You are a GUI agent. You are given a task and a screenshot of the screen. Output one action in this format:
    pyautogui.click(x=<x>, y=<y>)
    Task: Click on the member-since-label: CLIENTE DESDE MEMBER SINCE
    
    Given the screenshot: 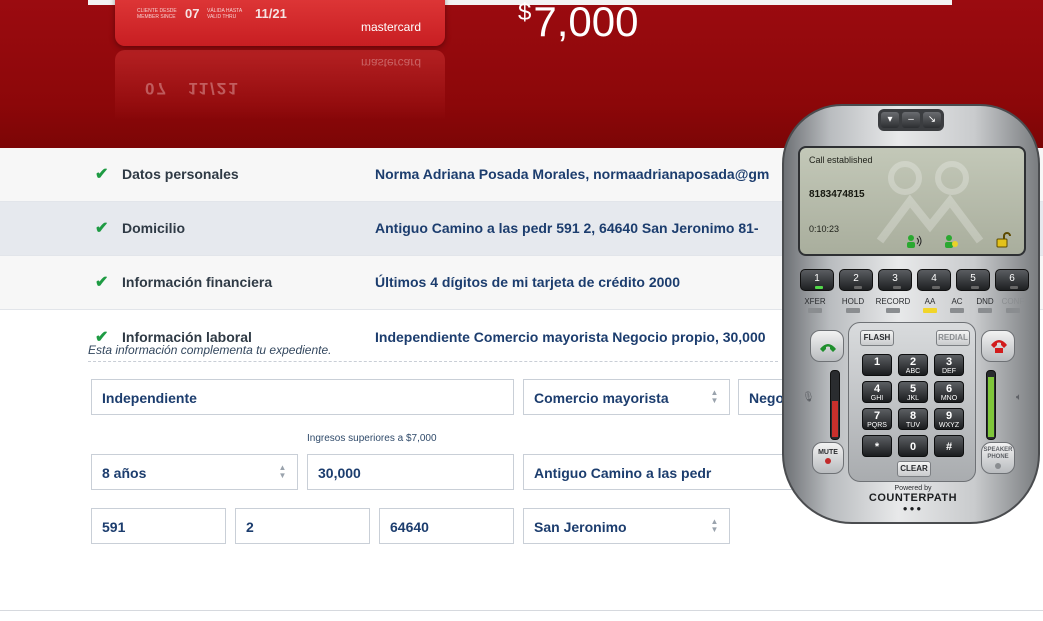 What is the action you would take?
    pyautogui.click(x=157, y=14)
    